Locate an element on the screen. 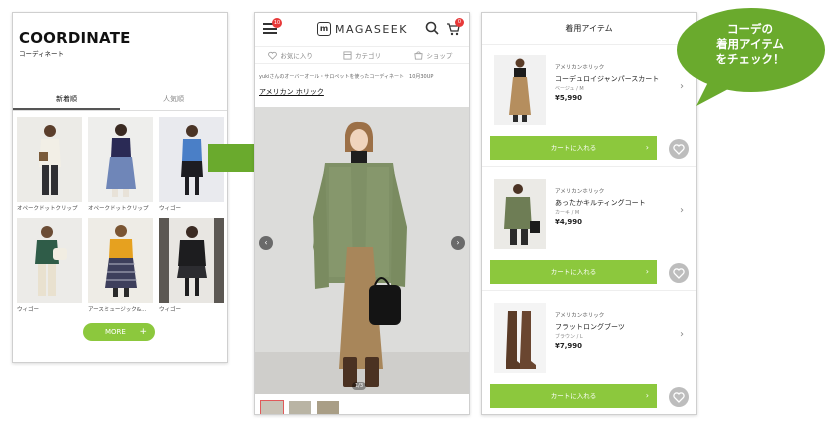 The height and width of the screenshot is (441, 840). logo-text: MAGASEEK is located at coordinates (371, 29).